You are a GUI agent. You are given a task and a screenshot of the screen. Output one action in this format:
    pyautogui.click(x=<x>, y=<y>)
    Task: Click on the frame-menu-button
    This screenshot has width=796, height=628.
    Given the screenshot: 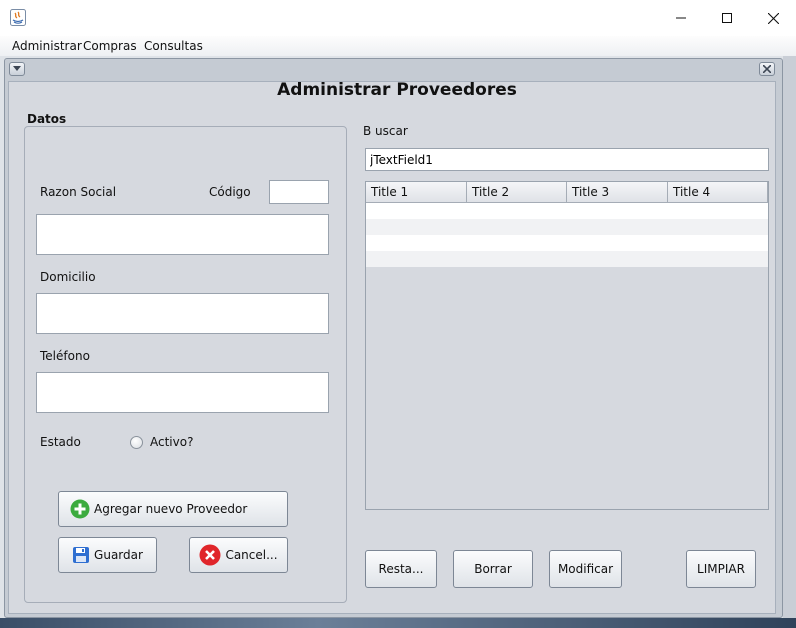 What is the action you would take?
    pyautogui.click(x=17, y=69)
    